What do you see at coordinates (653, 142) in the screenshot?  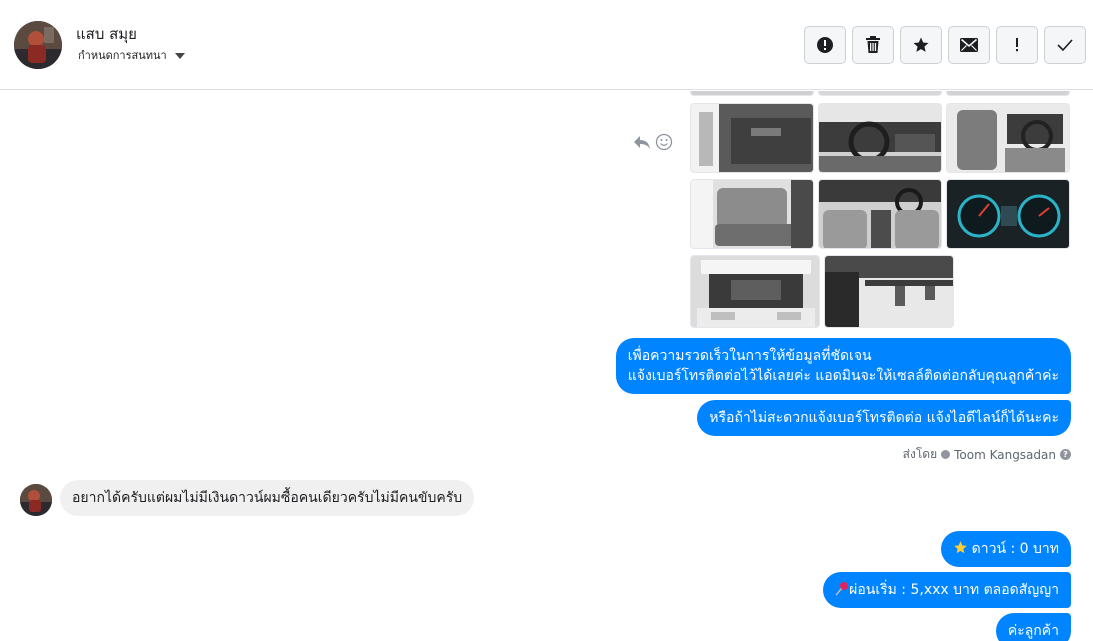 I see `message-reactions-bar` at bounding box center [653, 142].